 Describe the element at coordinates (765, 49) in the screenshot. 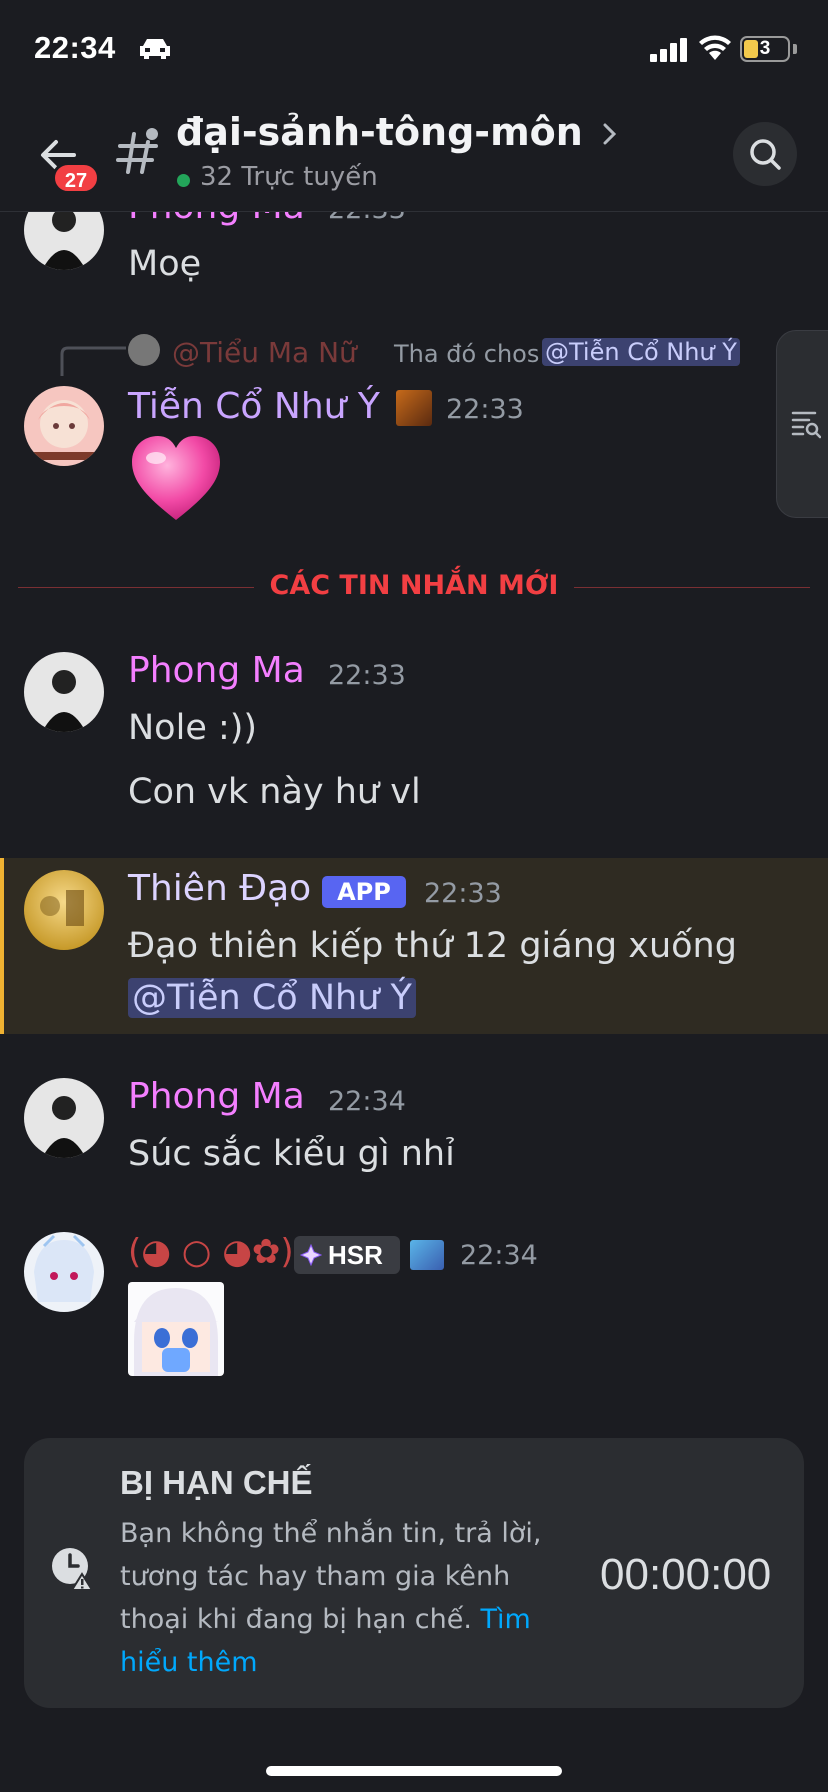

I see `battery-indicator: 3` at that location.